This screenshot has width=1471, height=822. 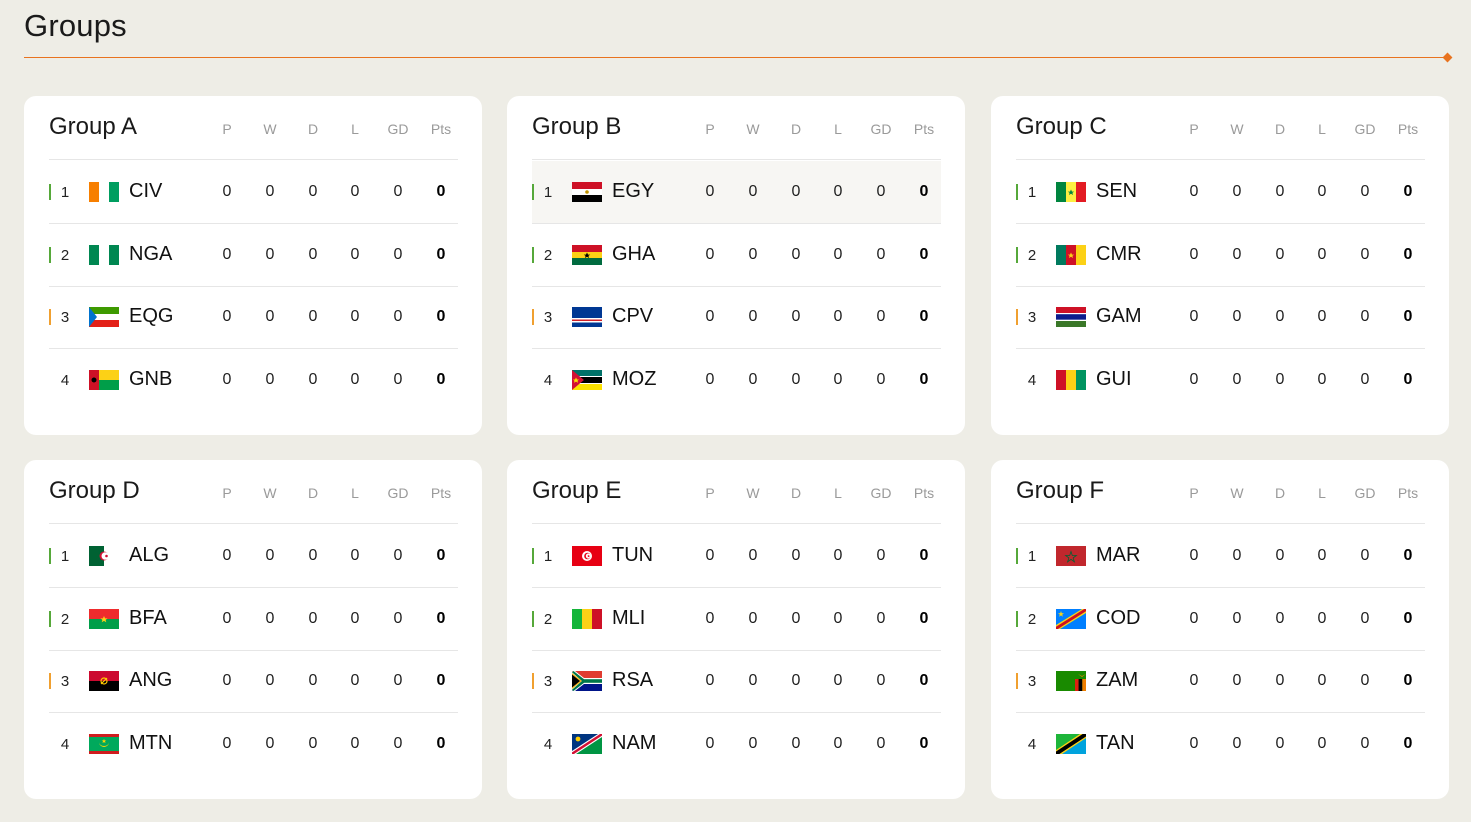 What do you see at coordinates (736, 192) in the screenshot?
I see `table-row: 1 EGY 0 0 0 0 0 0` at bounding box center [736, 192].